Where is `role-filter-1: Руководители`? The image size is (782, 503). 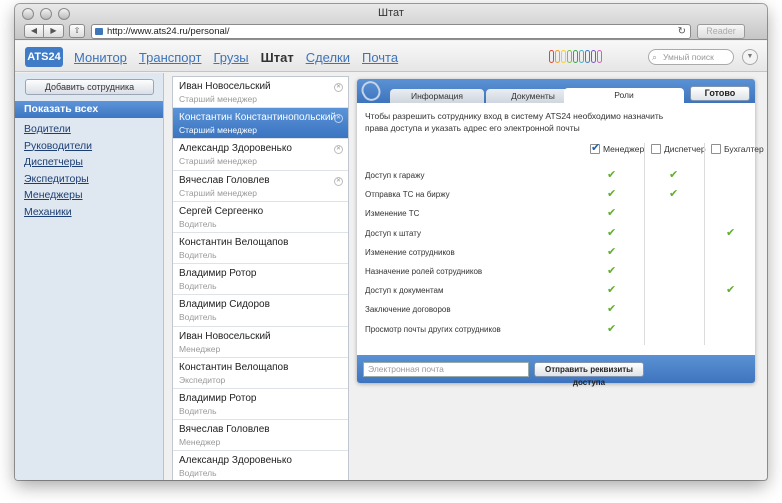
role-filter-1: Руководители is located at coordinates (58, 146).